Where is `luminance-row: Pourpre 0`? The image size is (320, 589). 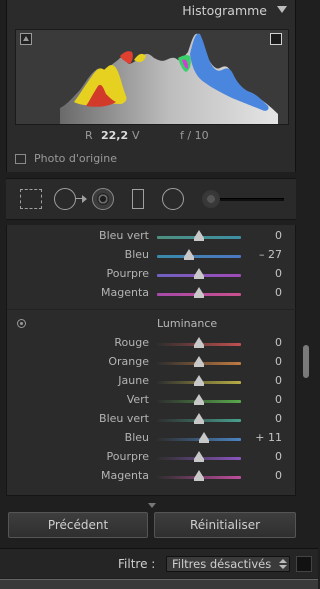 luminance-row: Pourpre 0 is located at coordinates (152, 457).